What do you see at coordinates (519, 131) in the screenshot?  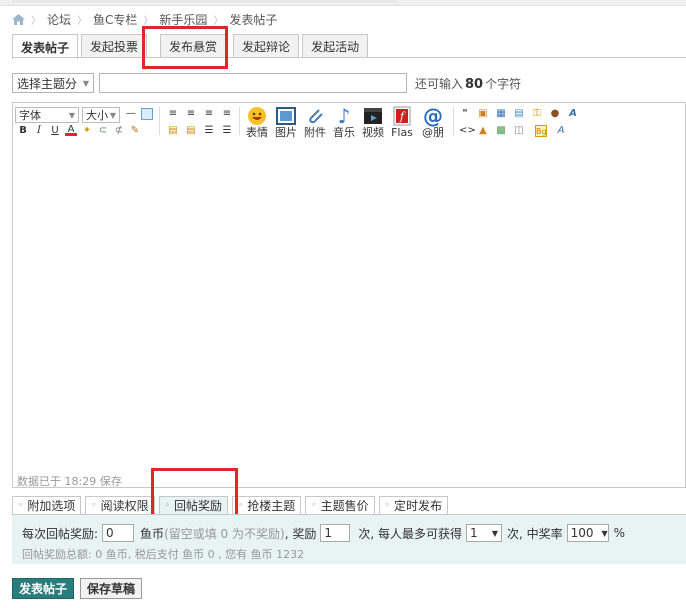 I see `paste-icon: ◫` at bounding box center [519, 131].